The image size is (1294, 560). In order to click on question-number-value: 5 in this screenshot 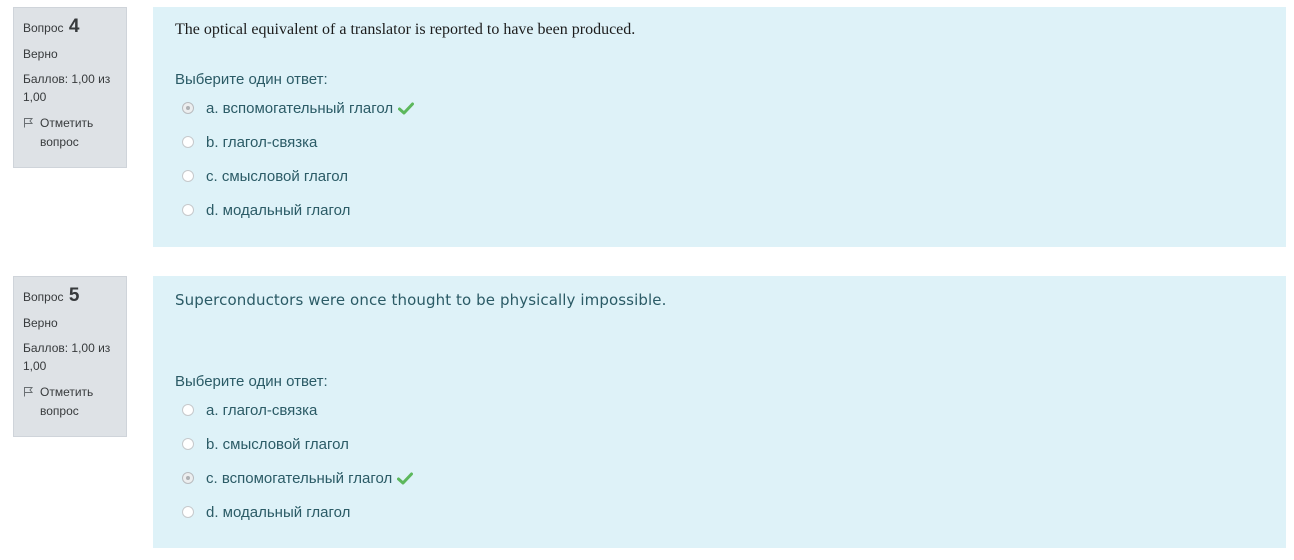, I will do `click(74, 295)`.